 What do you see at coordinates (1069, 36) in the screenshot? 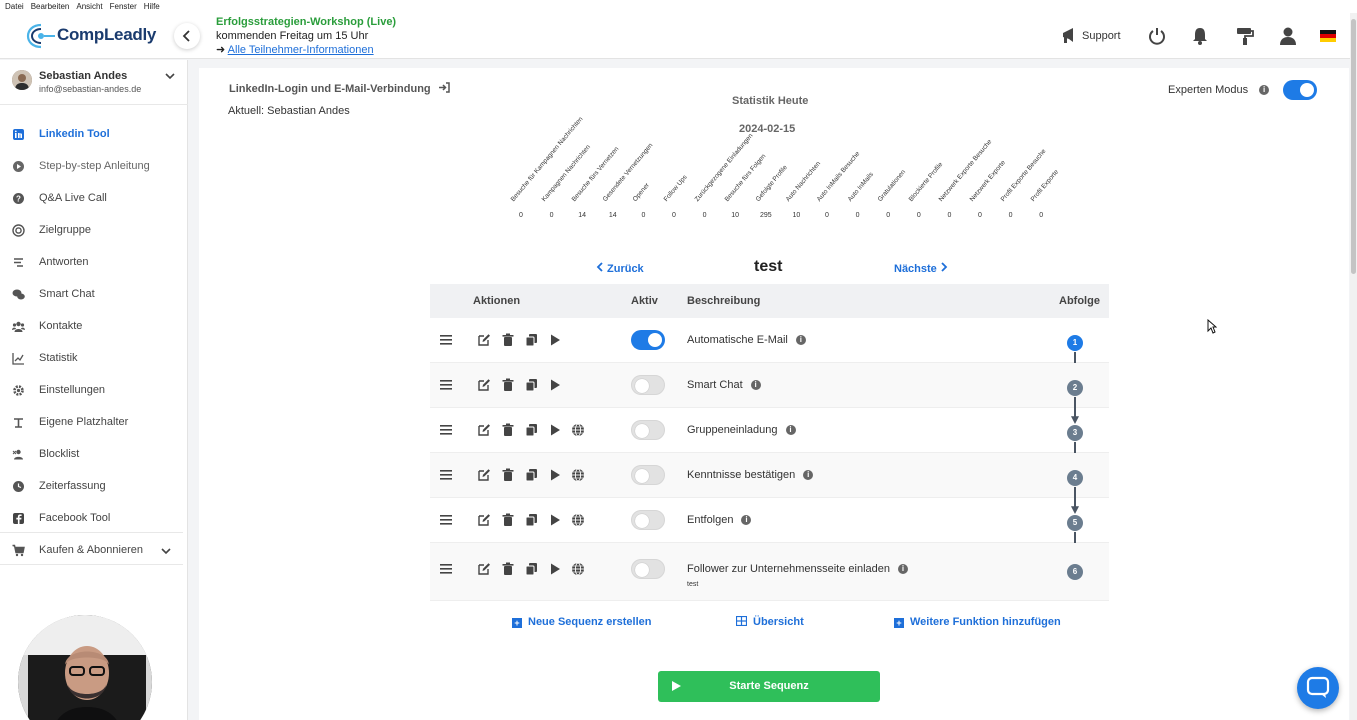
I see `support-button` at bounding box center [1069, 36].